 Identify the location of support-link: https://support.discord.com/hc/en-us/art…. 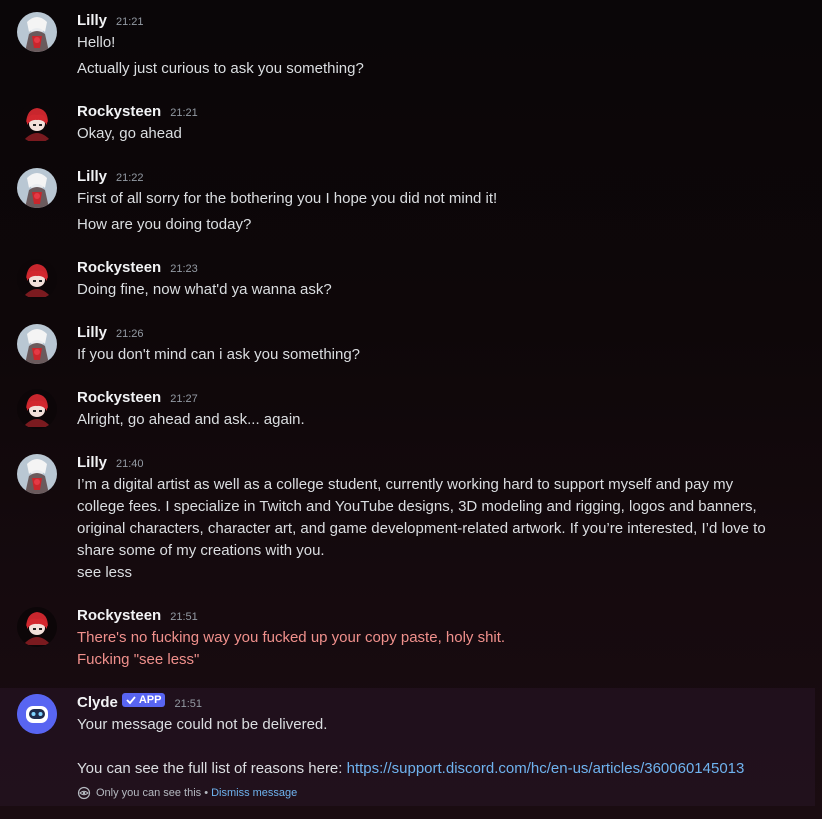
(546, 768).